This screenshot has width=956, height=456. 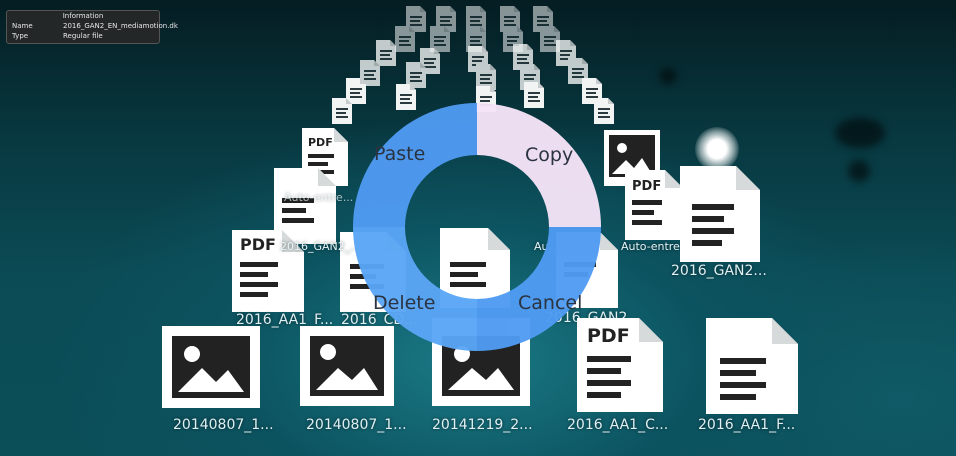 What do you see at coordinates (404, 303) in the screenshot?
I see `delete-label: Delete` at bounding box center [404, 303].